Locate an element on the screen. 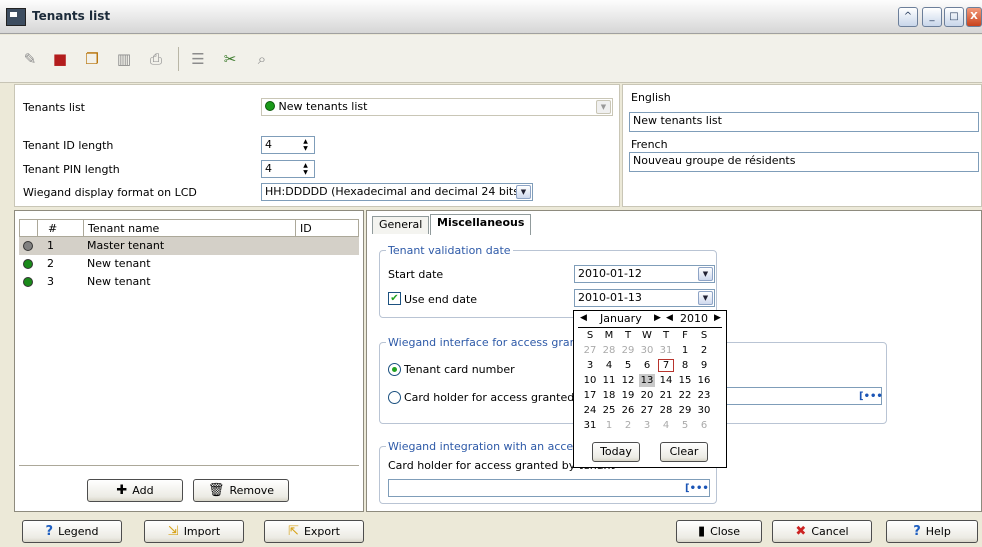 The image size is (982, 547). copy-icon: ❐ is located at coordinates (92, 59).